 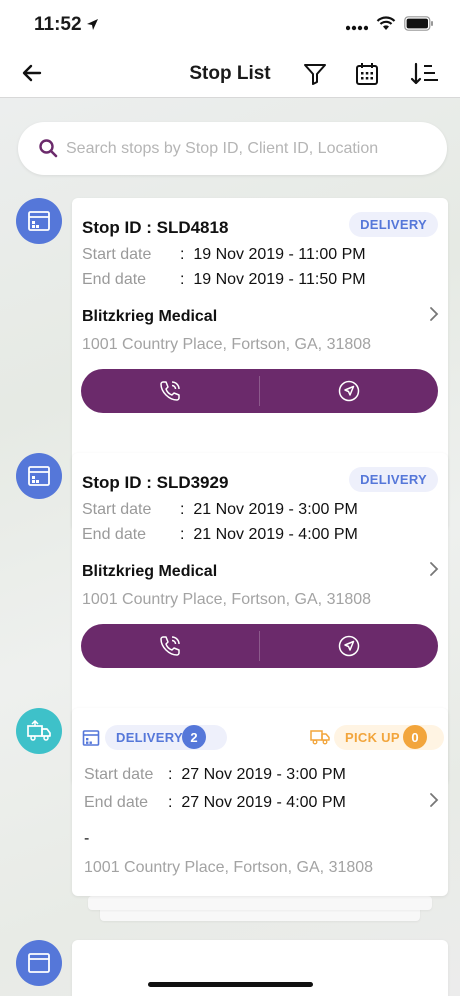 I want to click on start-date-text: 27 Nov 2019 - 3:00 PM, so click(x=263, y=774).